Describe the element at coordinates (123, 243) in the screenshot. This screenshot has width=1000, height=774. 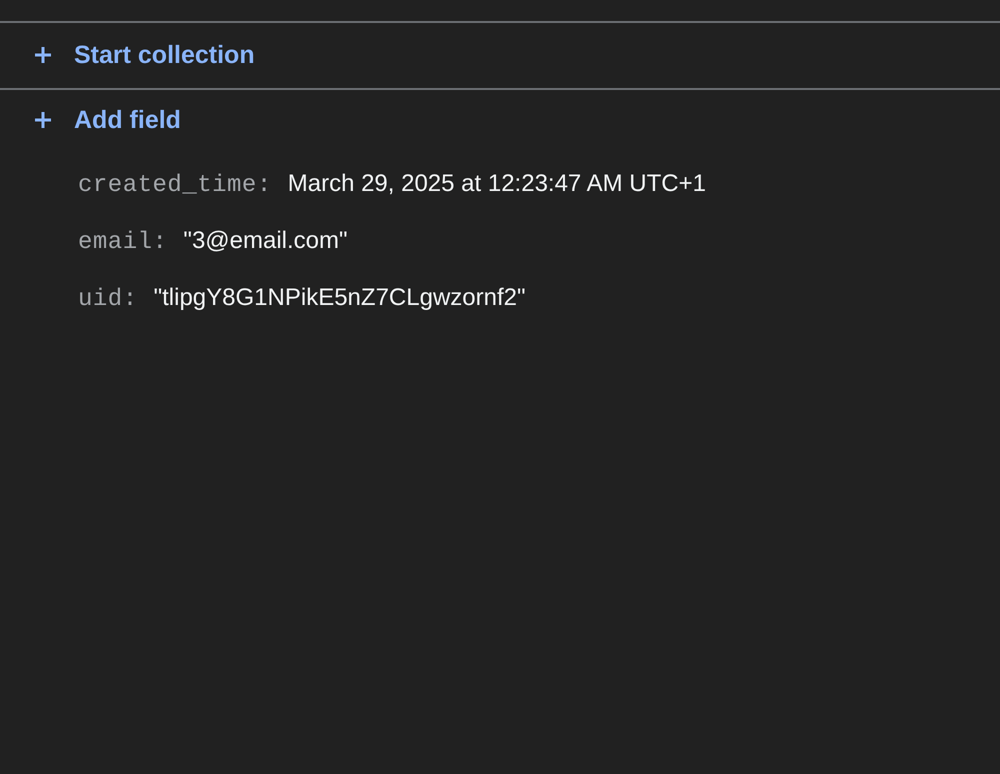
I see `field-name: email:` at that location.